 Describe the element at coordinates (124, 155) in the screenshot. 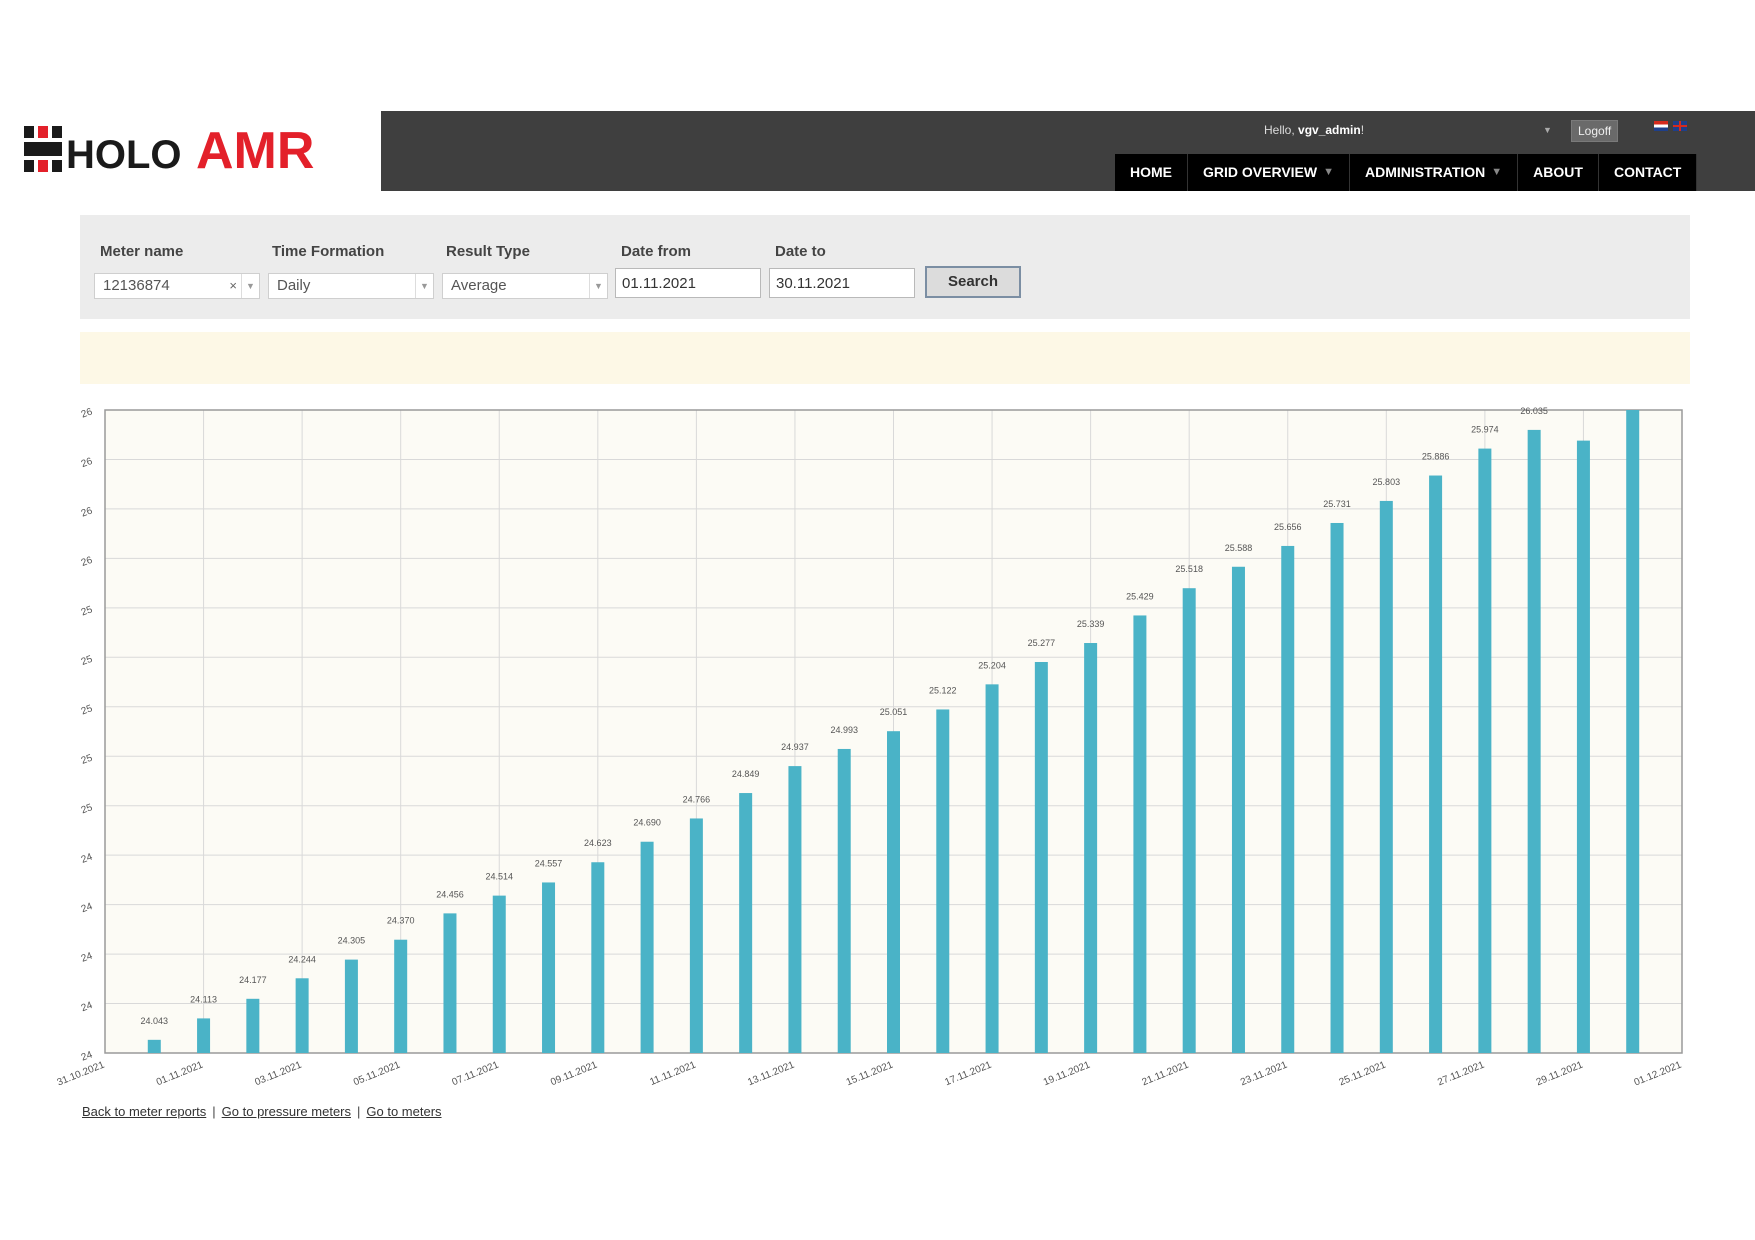

I see `logo-text-dark: HOLO` at that location.